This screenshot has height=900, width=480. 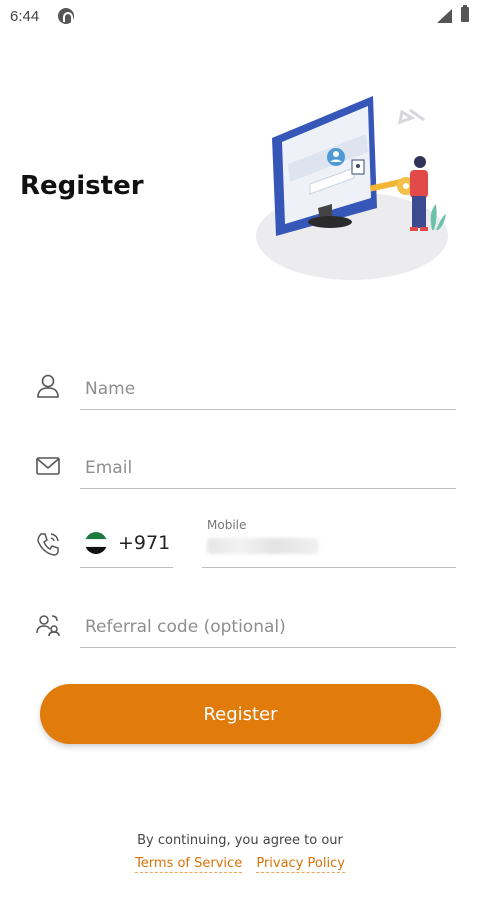 What do you see at coordinates (66, 16) in the screenshot?
I see `app-notification-icon` at bounding box center [66, 16].